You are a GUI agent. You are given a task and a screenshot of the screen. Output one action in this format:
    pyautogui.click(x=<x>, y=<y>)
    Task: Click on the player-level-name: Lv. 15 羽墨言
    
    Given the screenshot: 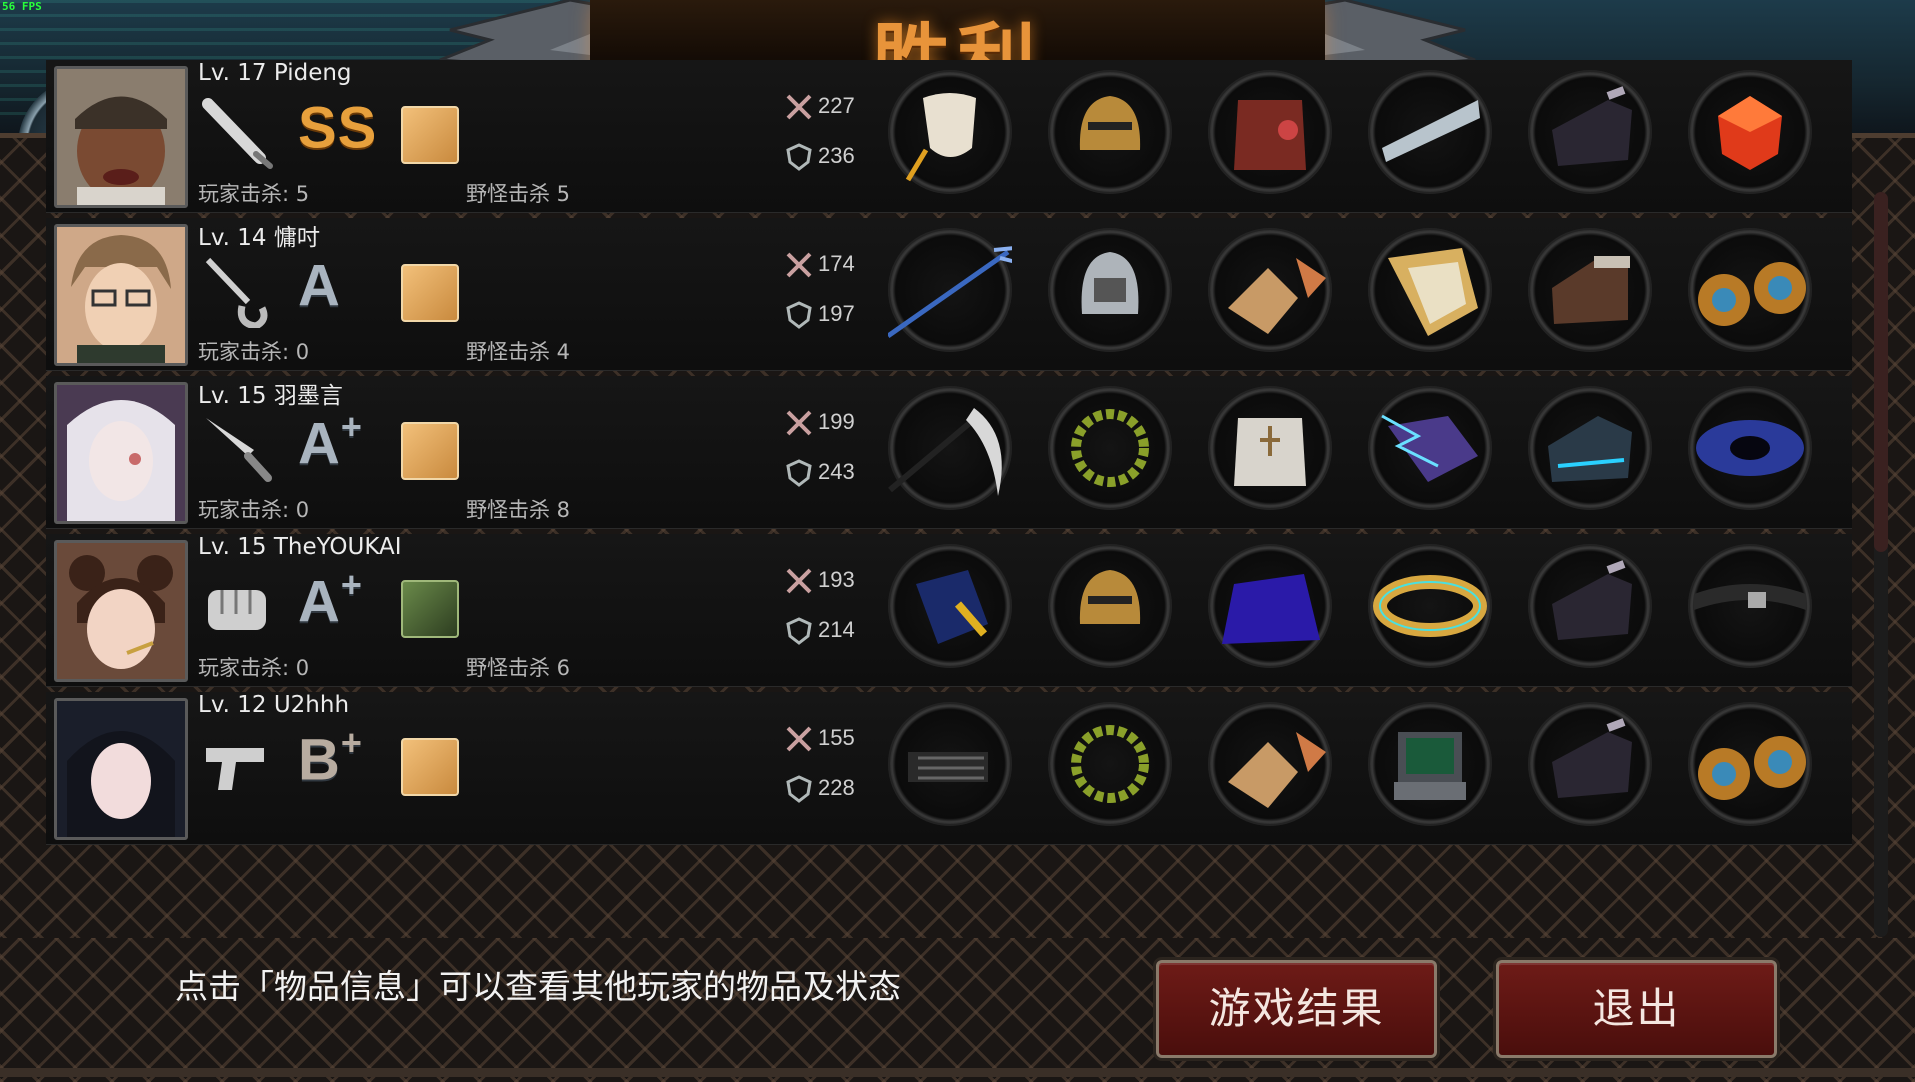 What is the action you would take?
    pyautogui.click(x=270, y=396)
    